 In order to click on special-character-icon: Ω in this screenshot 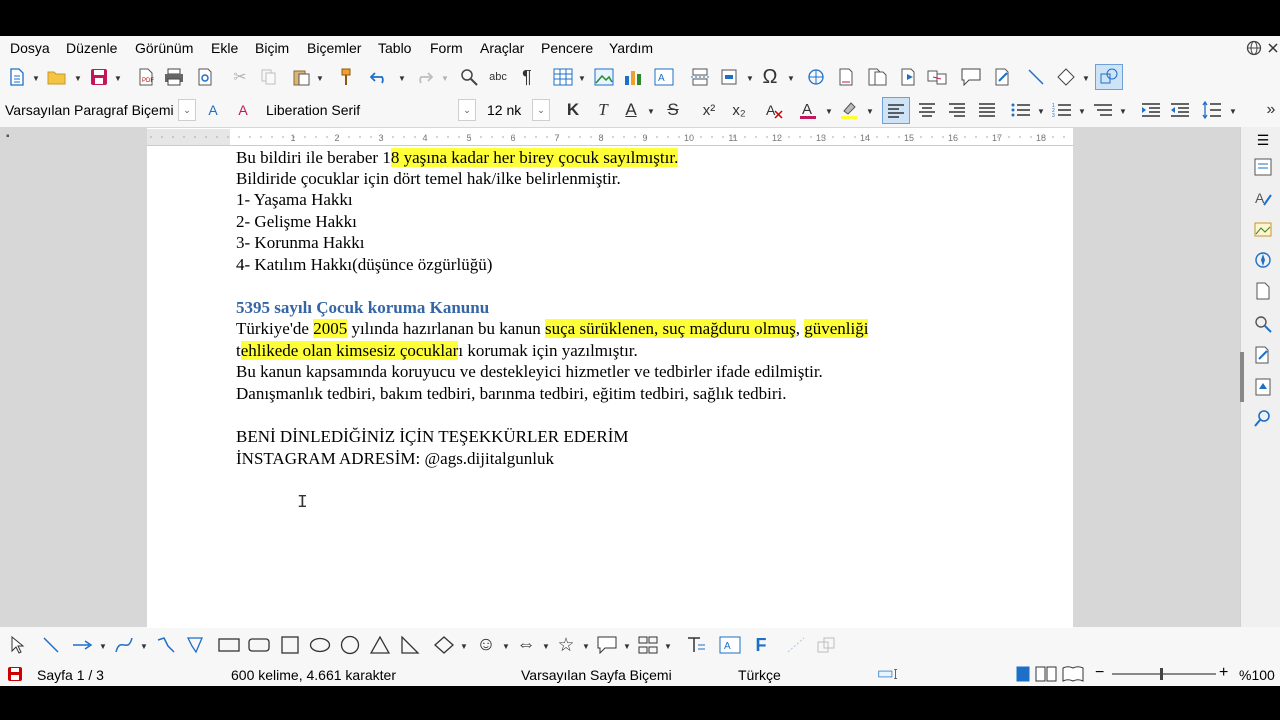, I will do `click(770, 77)`.